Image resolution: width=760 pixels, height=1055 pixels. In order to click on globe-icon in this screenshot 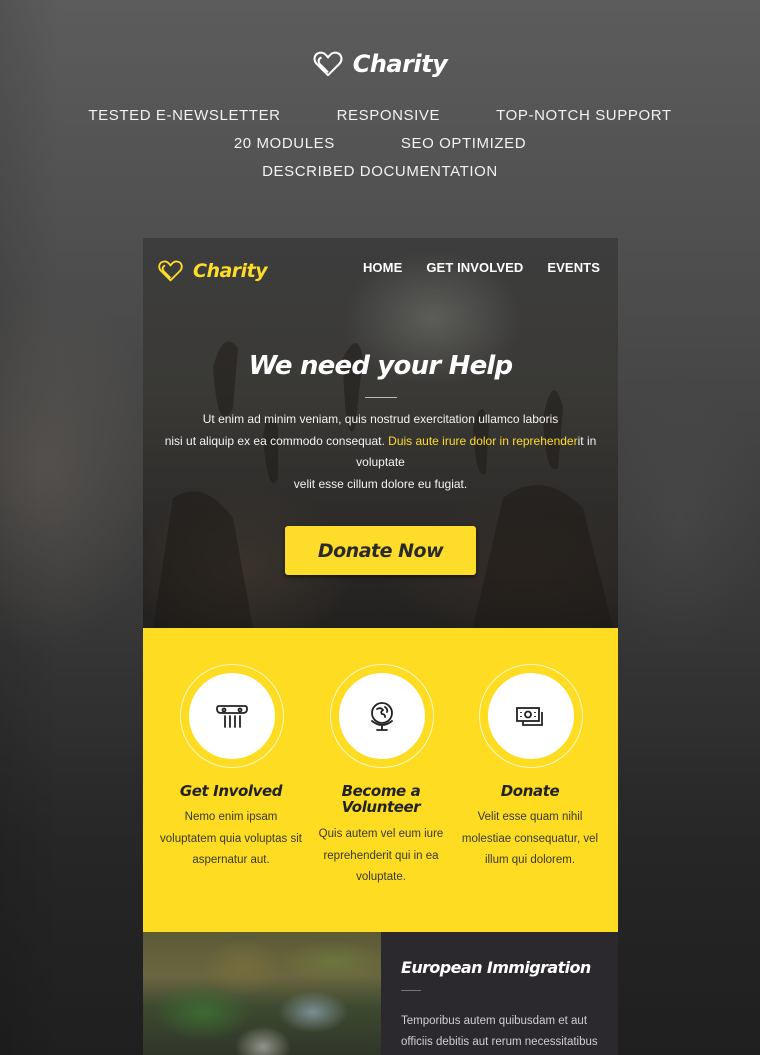, I will do `click(382, 716)`.